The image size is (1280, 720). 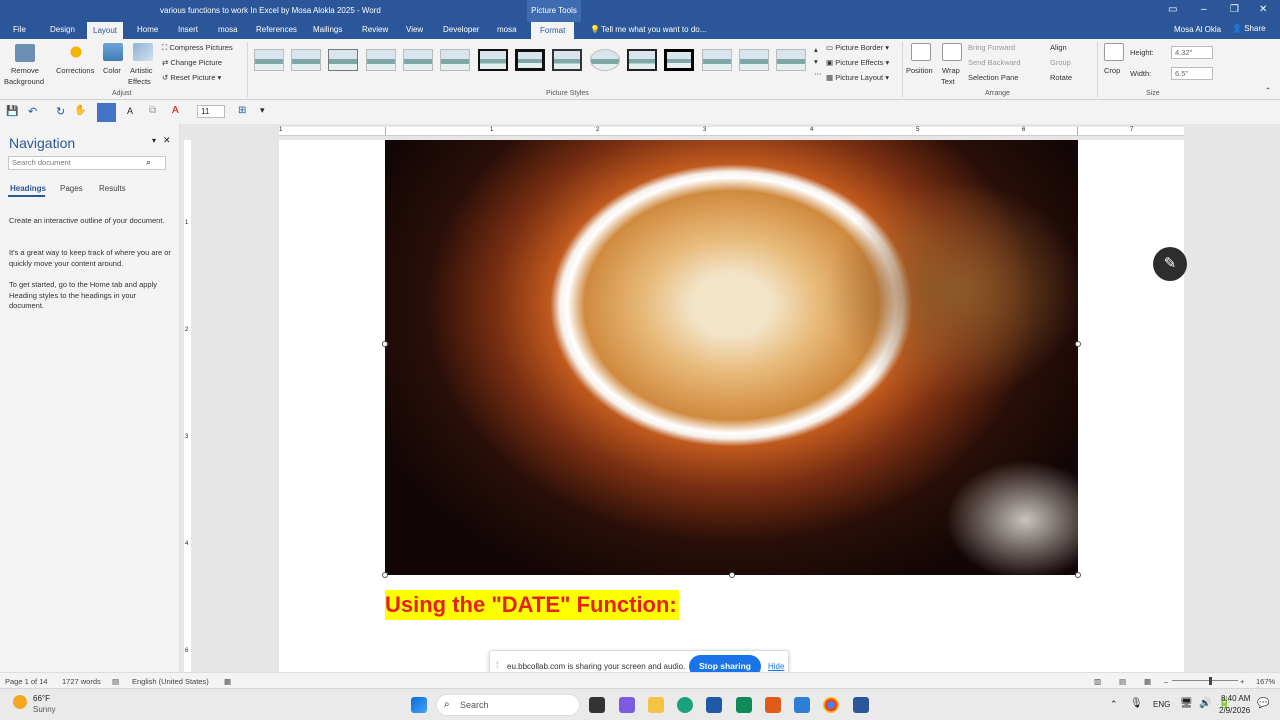 What do you see at coordinates (1205, 680) in the screenshot?
I see `zoom-slider` at bounding box center [1205, 680].